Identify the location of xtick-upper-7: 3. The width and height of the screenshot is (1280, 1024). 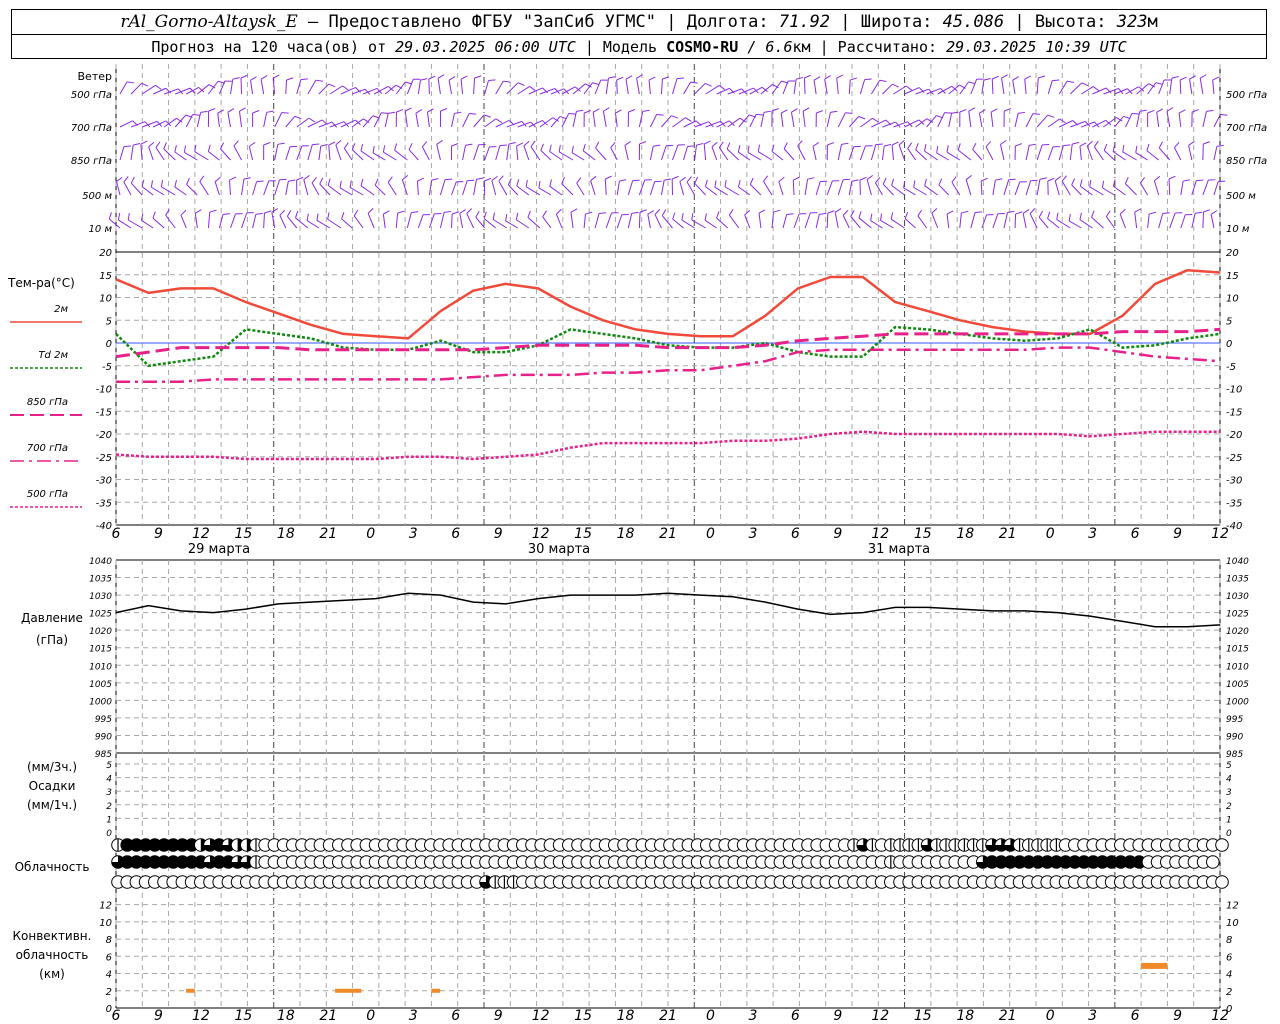
(413, 534).